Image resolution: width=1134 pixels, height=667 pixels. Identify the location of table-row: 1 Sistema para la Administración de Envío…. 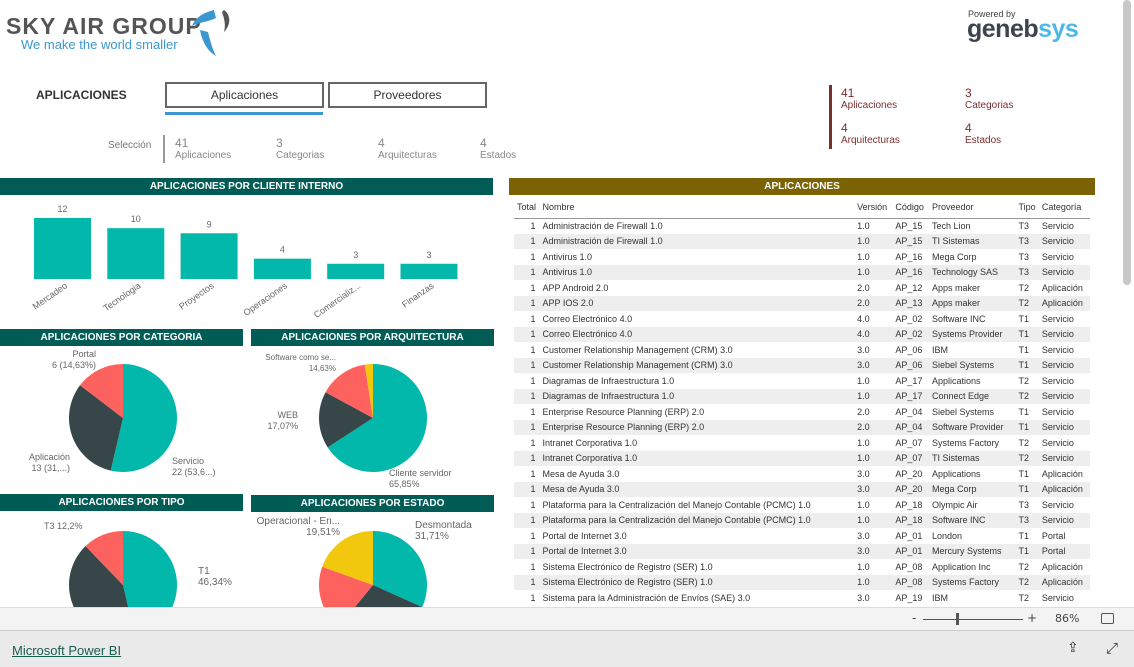
(802, 598).